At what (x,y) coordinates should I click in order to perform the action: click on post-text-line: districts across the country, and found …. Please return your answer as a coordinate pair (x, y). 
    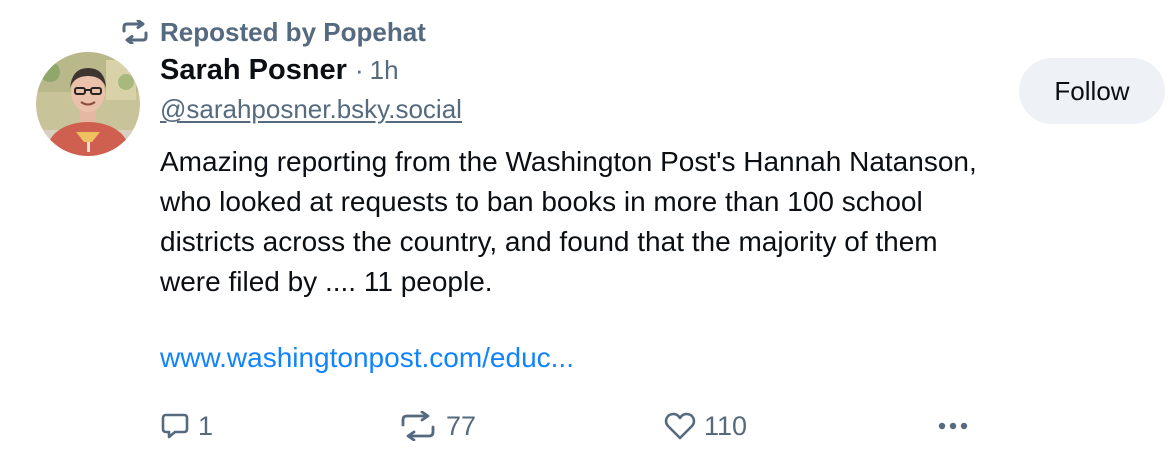
    Looking at the image, I should click on (549, 241).